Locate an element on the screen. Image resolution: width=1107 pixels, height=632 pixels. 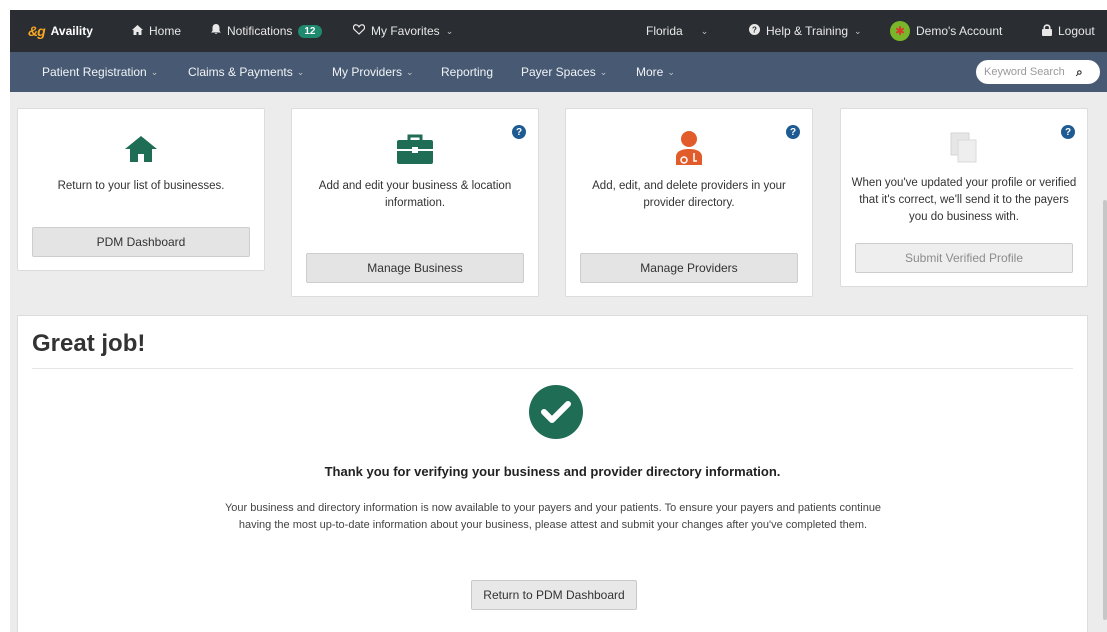
account-avatar-icon: ✱ is located at coordinates (900, 31).